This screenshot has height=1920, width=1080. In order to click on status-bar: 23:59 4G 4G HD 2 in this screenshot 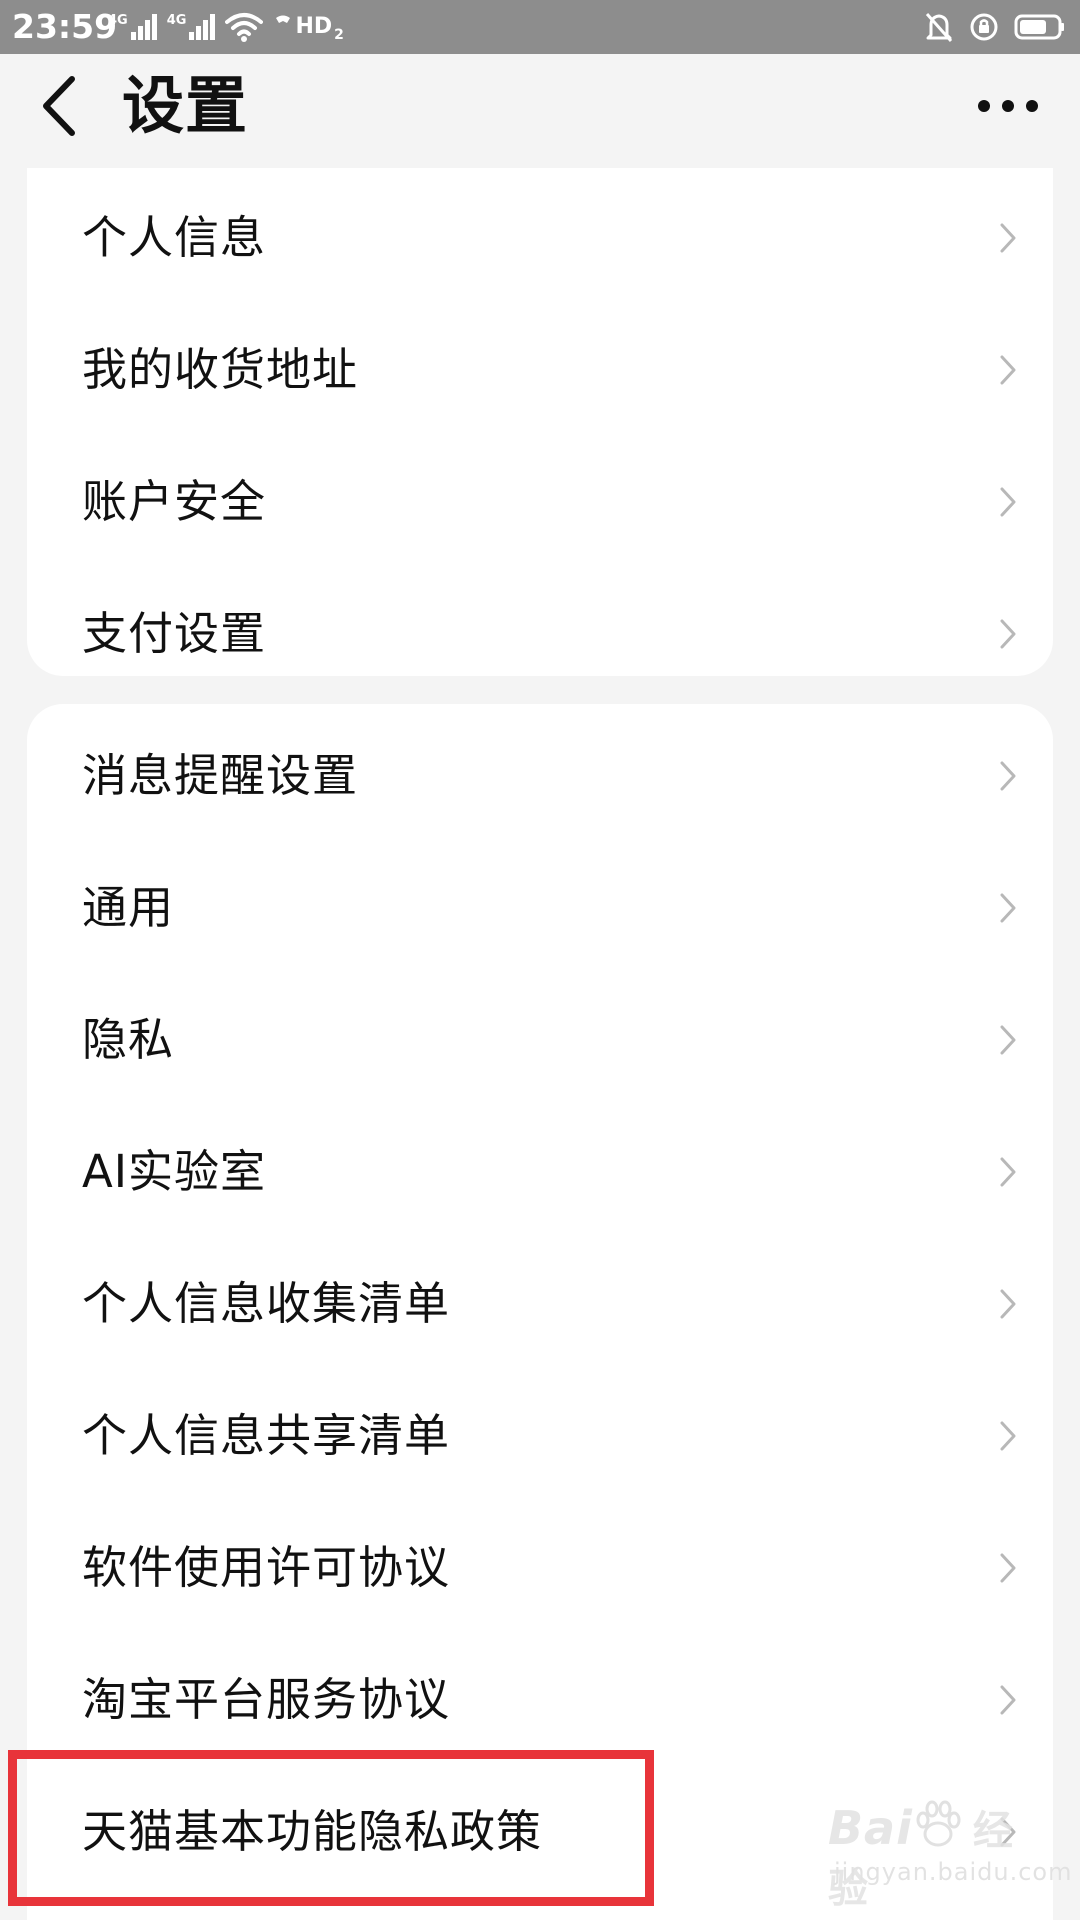, I will do `click(540, 27)`.